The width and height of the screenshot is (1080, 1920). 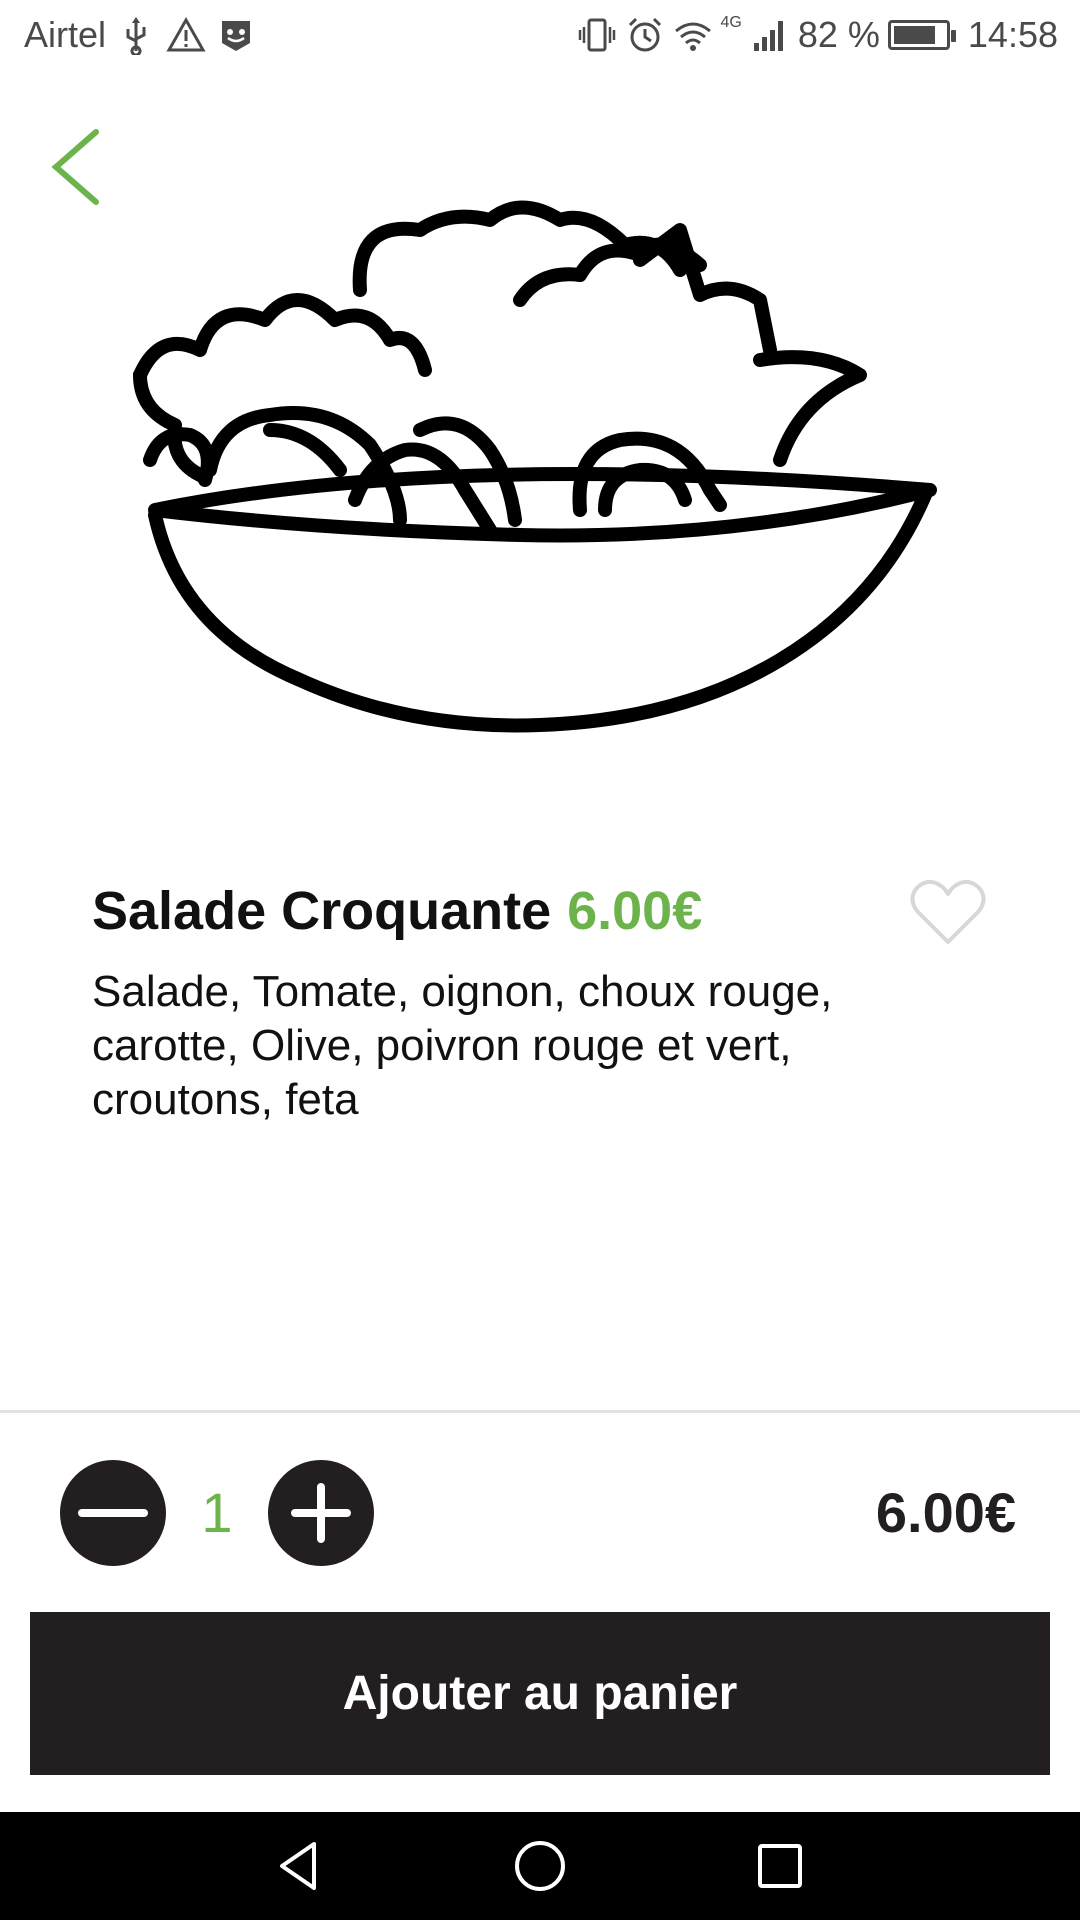 I want to click on product-name: Salade Croquante, so click(x=322, y=911).